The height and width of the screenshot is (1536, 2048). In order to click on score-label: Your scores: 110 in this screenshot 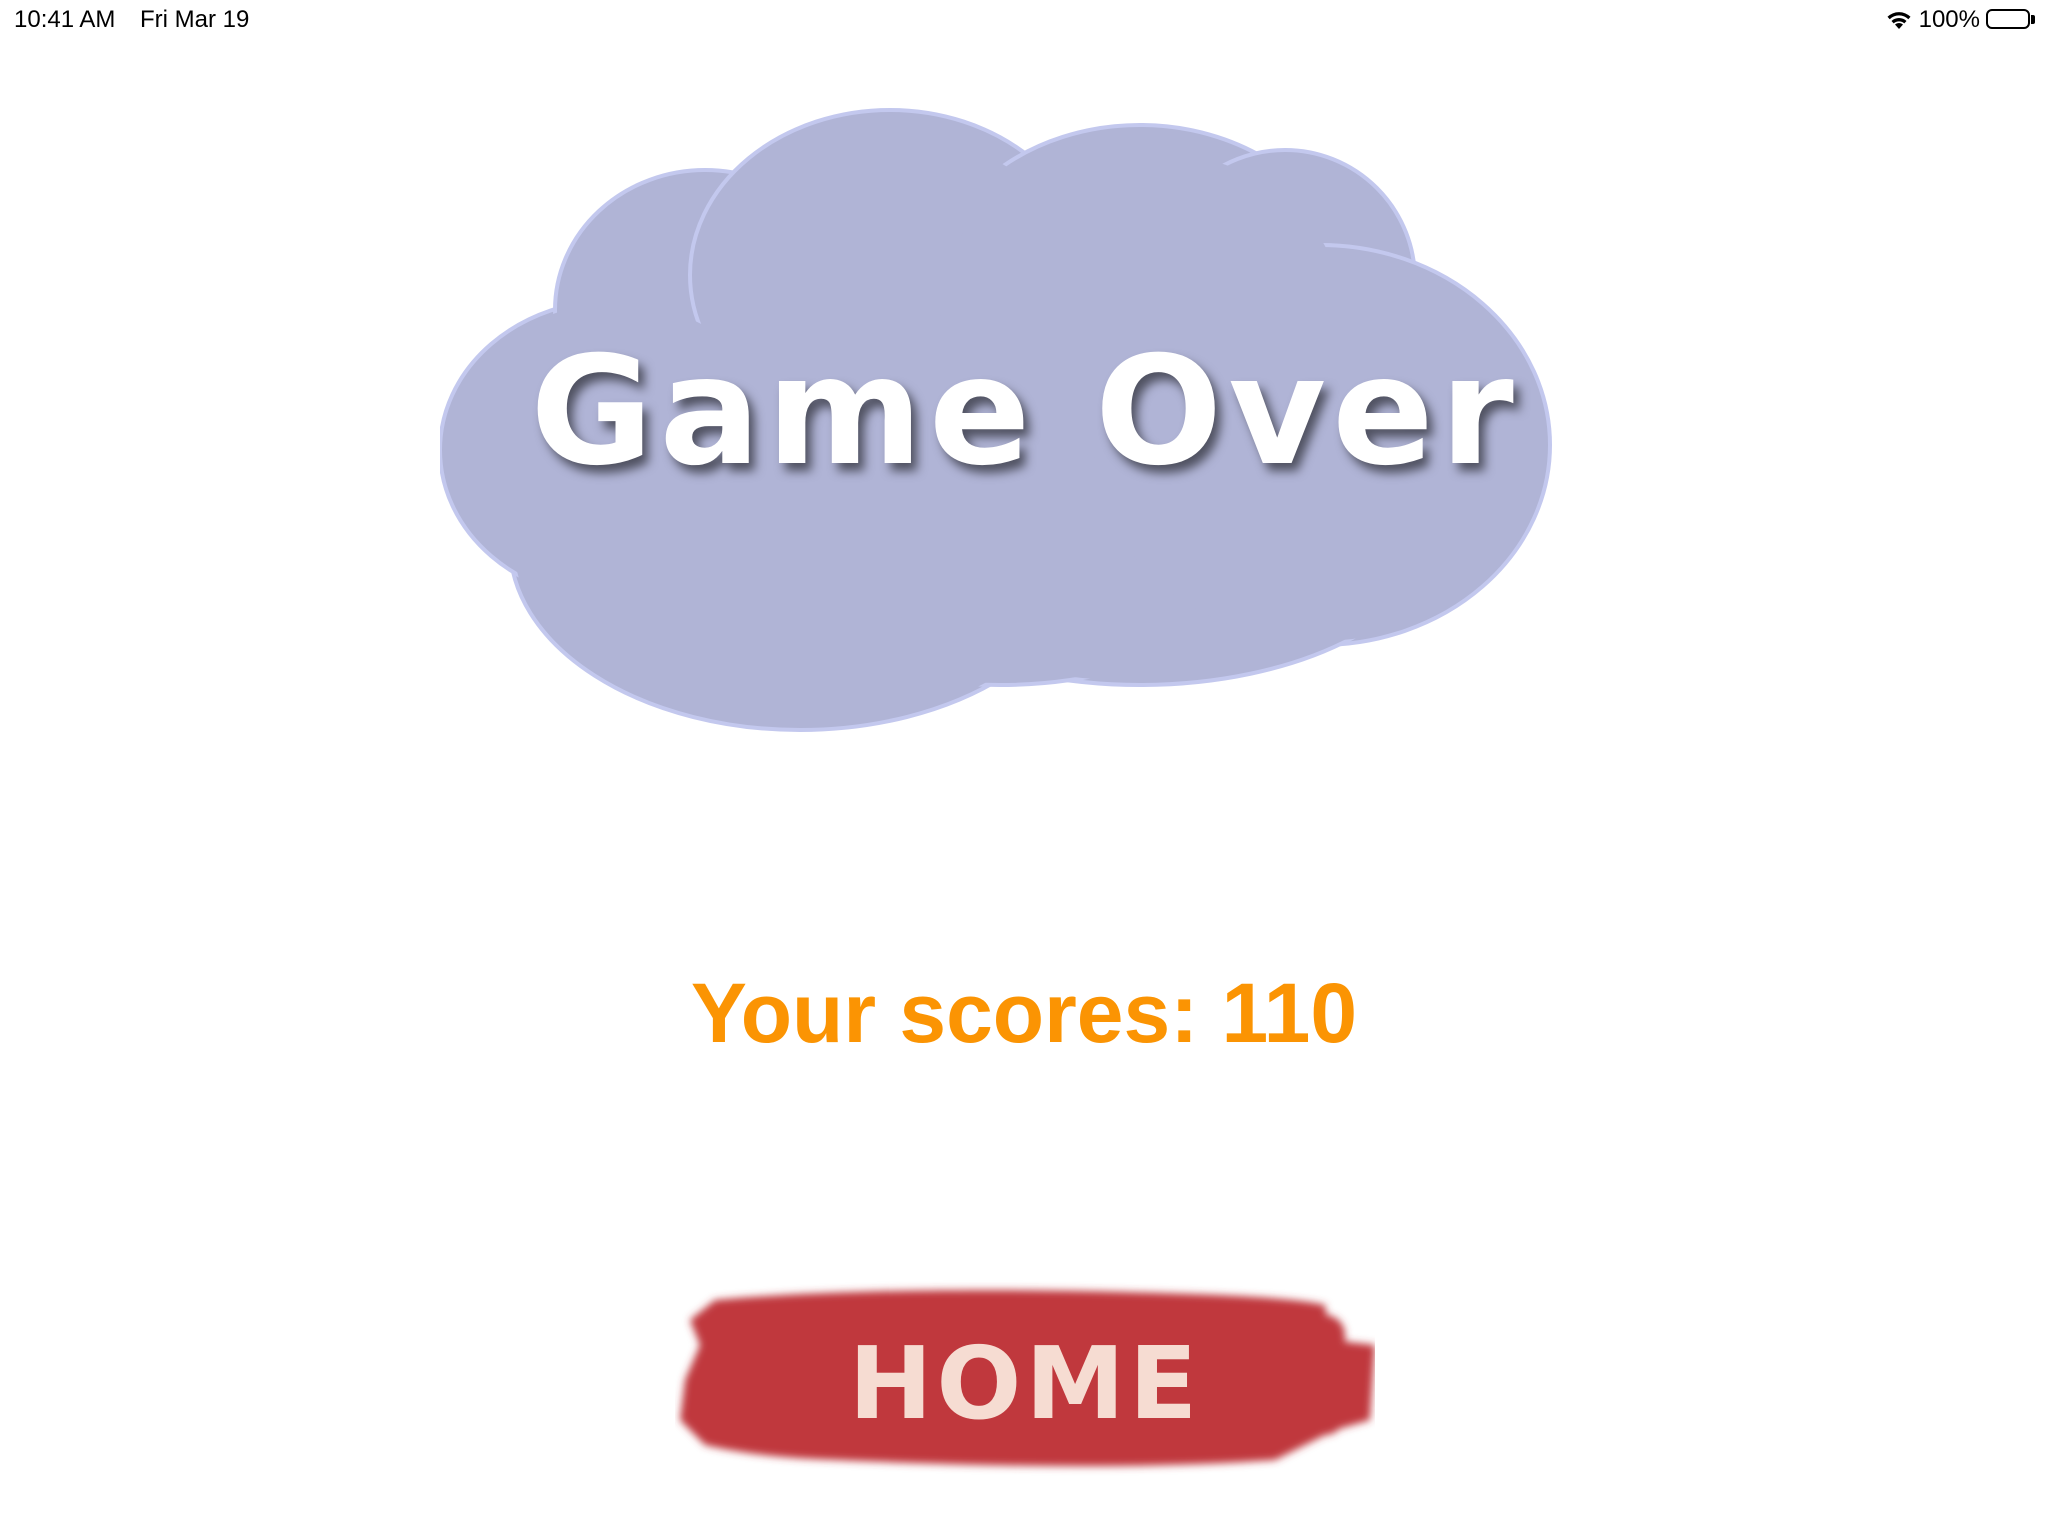, I will do `click(1024, 1013)`.